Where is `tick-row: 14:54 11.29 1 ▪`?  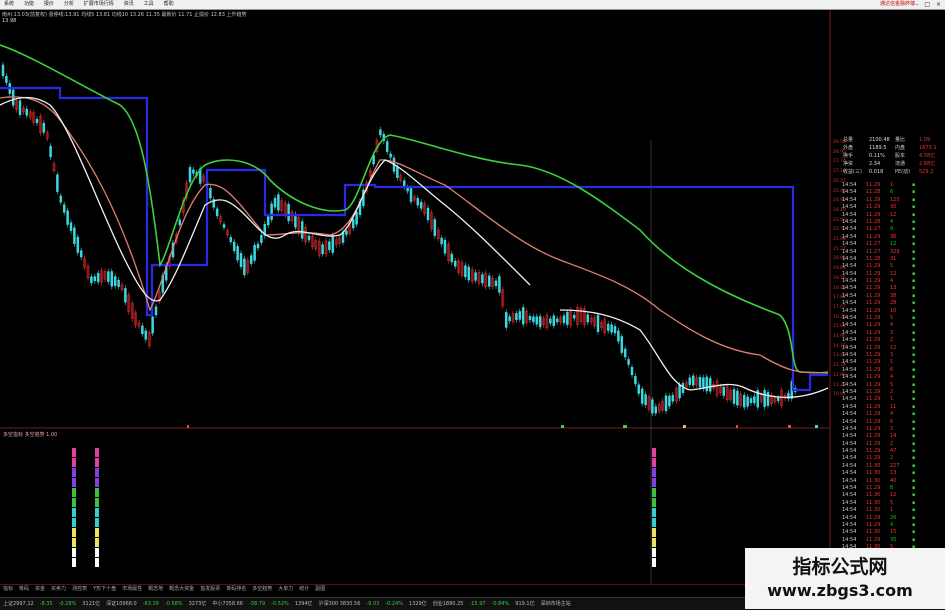
tick-row: 14:54 11.29 1 ▪ is located at coordinates (879, 362).